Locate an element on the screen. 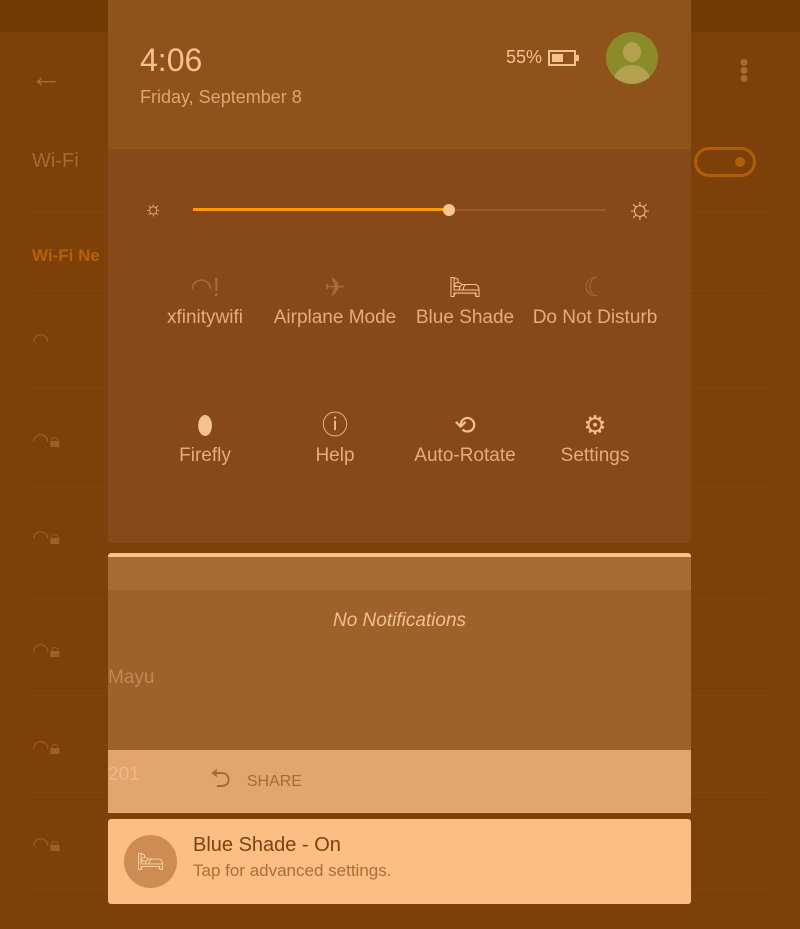  firefly-icon: ⬮ is located at coordinates (205, 425).